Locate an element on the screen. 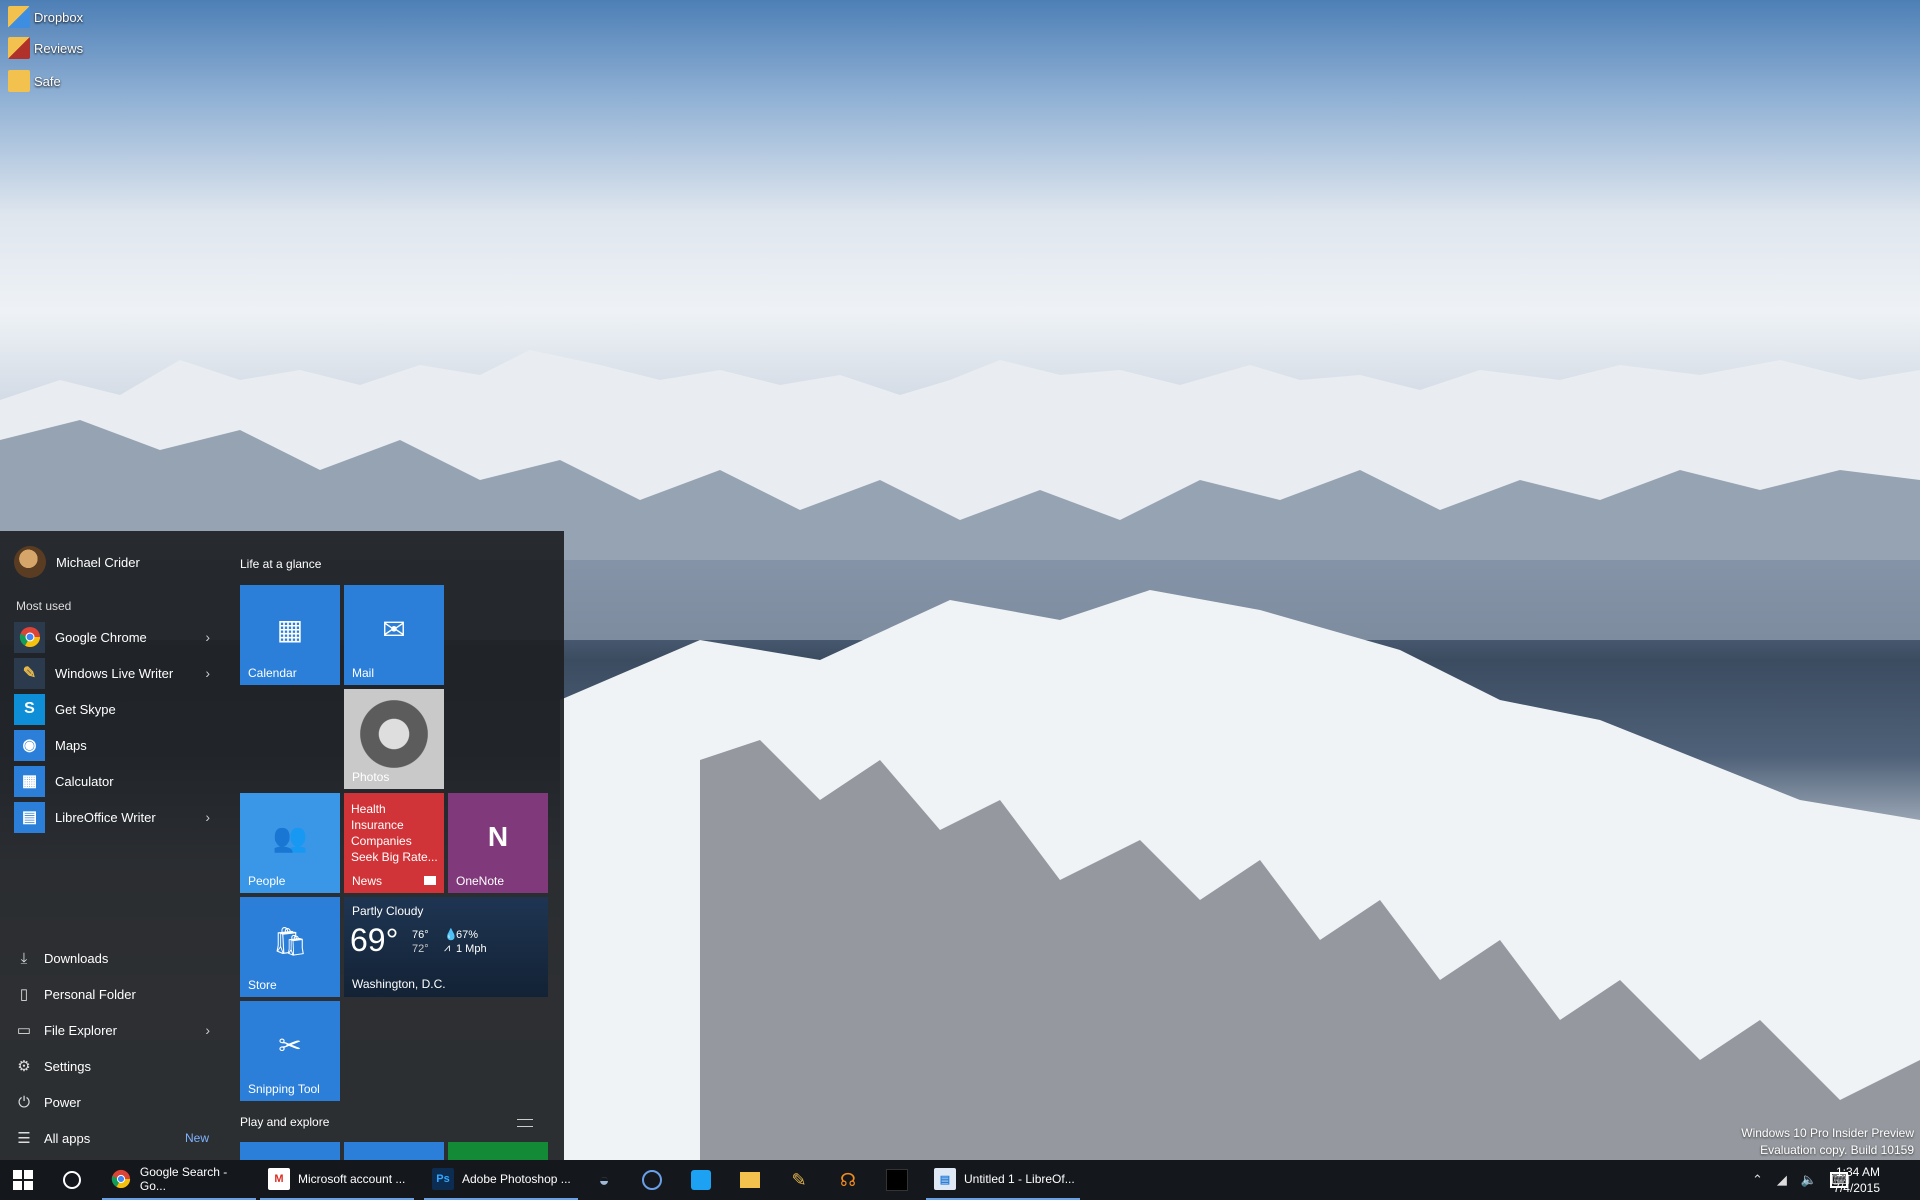 The image size is (1920, 1200). app-label: LibreOffice Writer is located at coordinates (105, 817).